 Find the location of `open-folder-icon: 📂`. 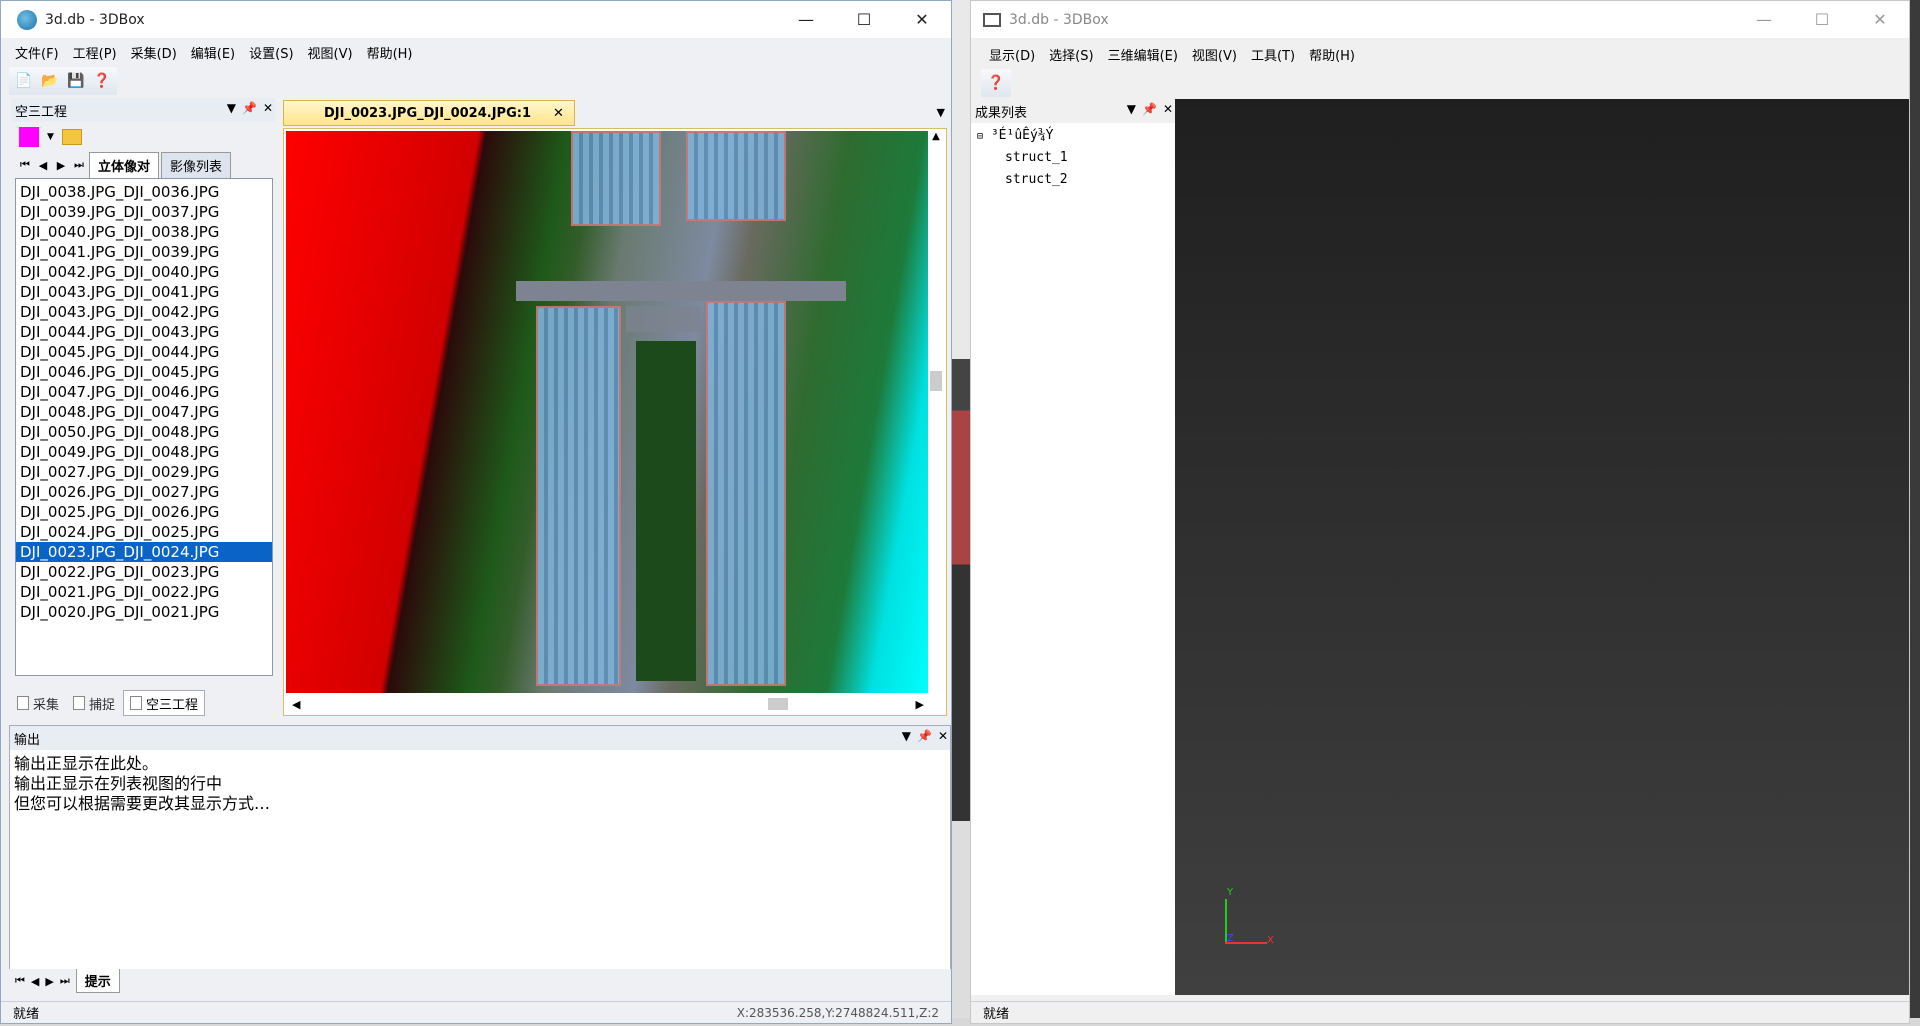

open-folder-icon: 📂 is located at coordinates (50, 81).